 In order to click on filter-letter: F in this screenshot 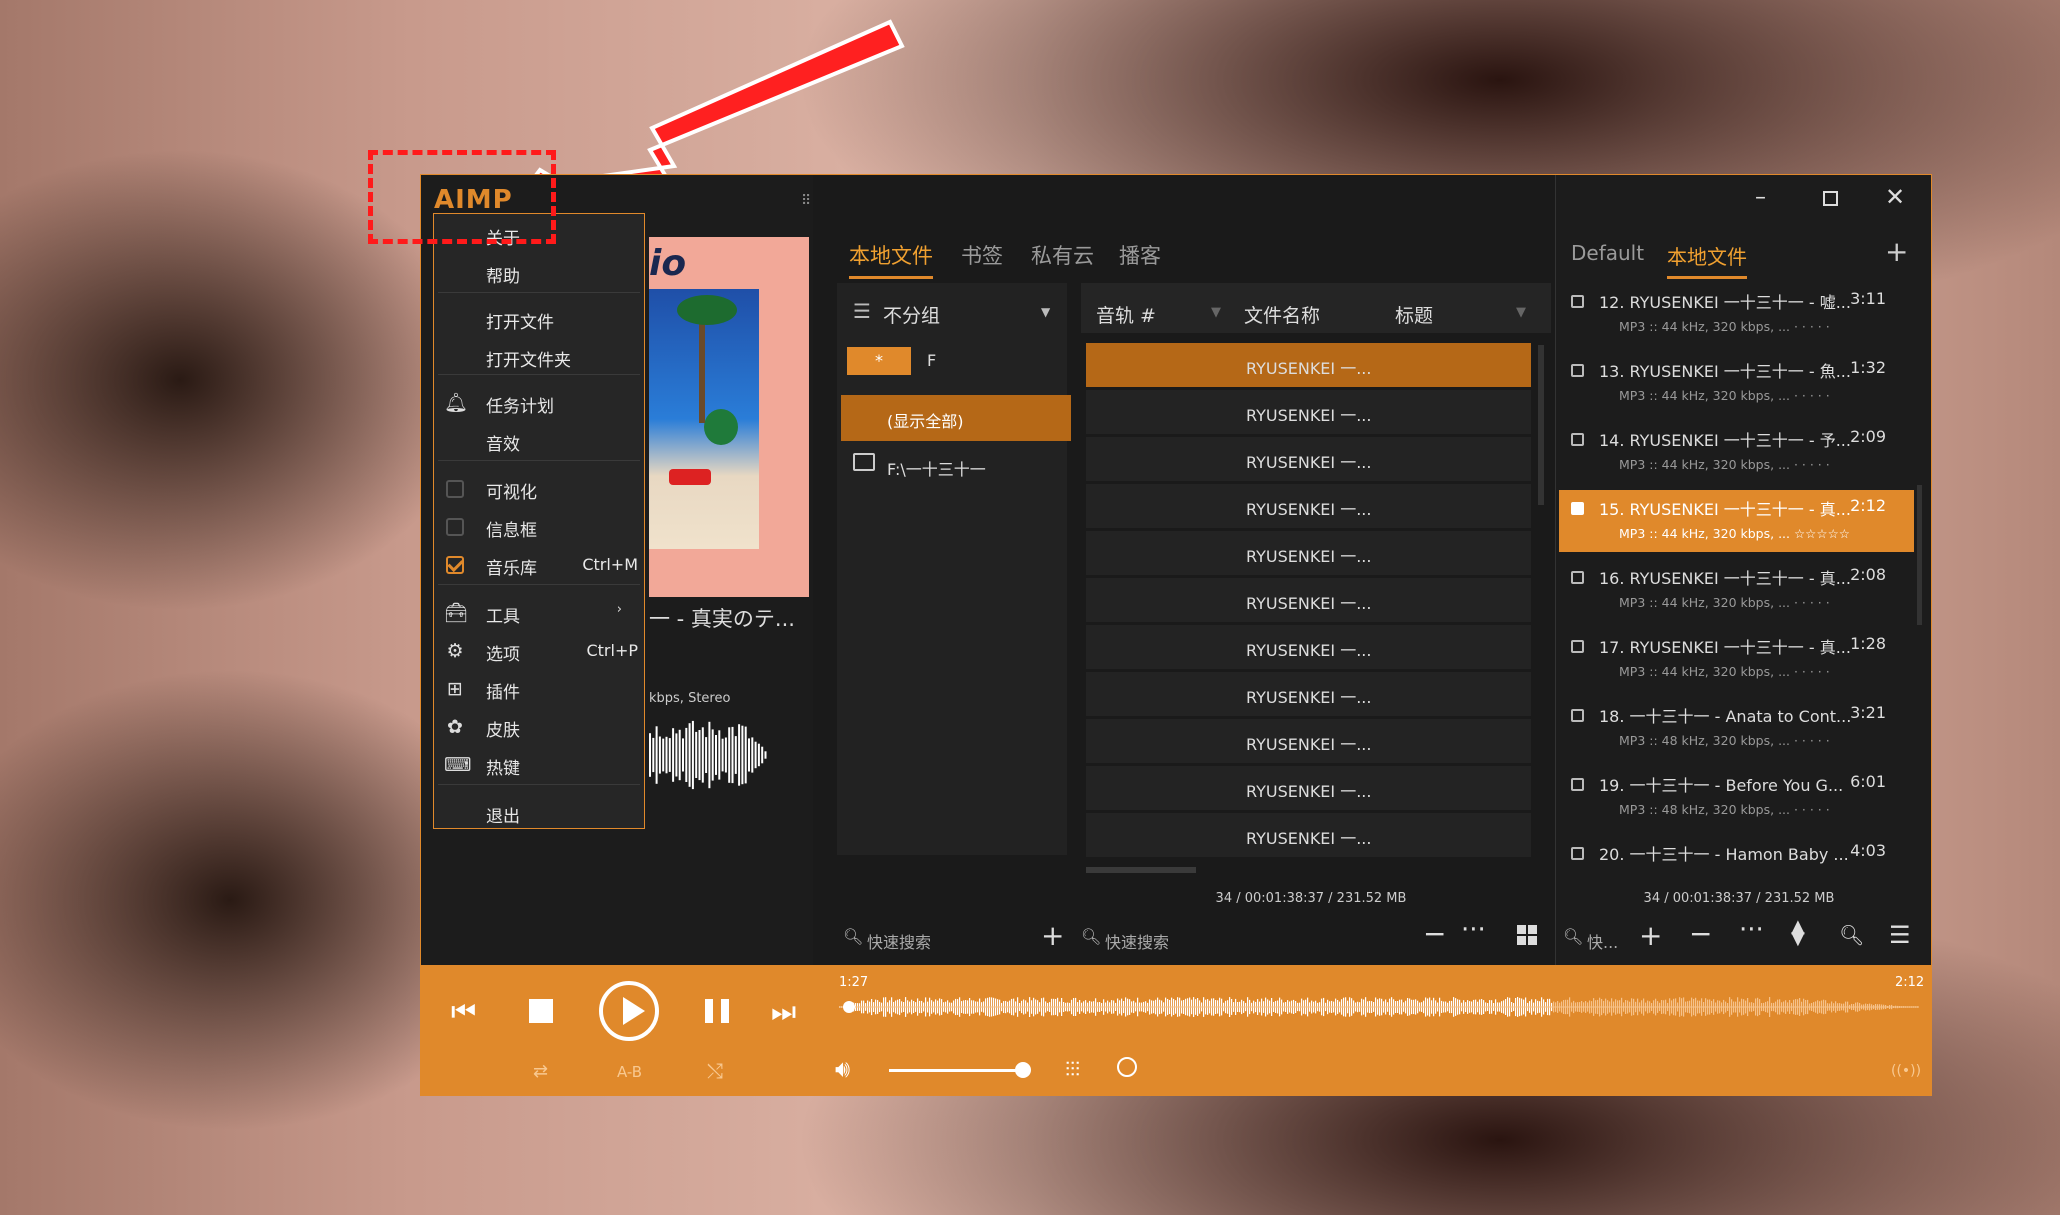, I will do `click(931, 360)`.